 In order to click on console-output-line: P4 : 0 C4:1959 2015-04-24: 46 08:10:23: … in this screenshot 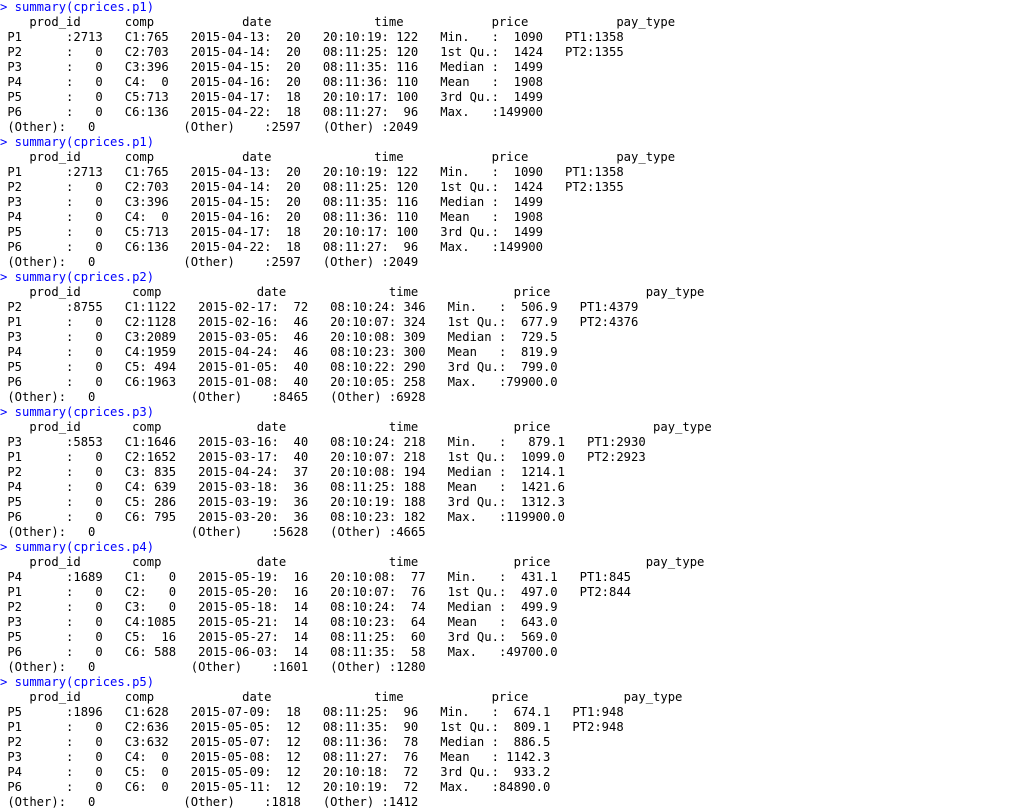, I will do `click(279, 352)`.